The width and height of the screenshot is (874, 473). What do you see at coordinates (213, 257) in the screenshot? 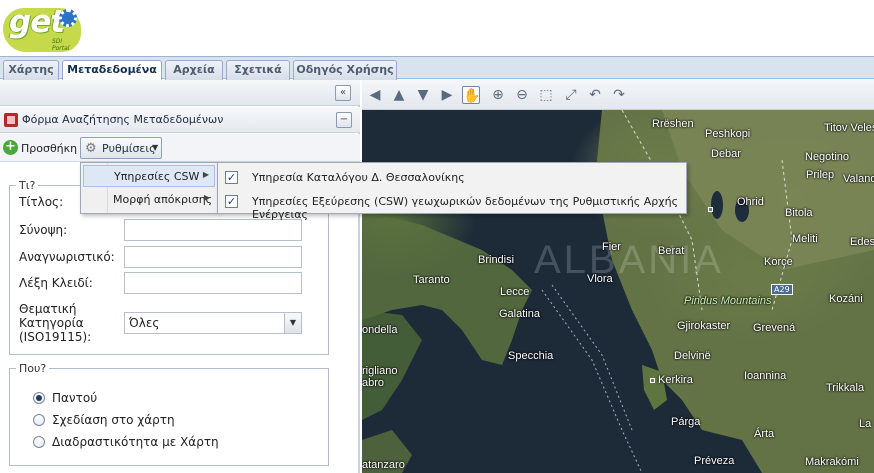
I see `identifier-input` at bounding box center [213, 257].